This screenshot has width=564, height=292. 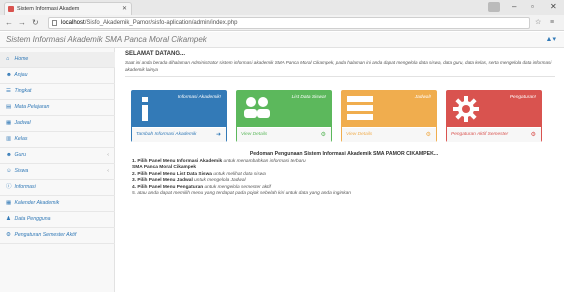 I want to click on list-icon: ☰, so click(x=8, y=91).